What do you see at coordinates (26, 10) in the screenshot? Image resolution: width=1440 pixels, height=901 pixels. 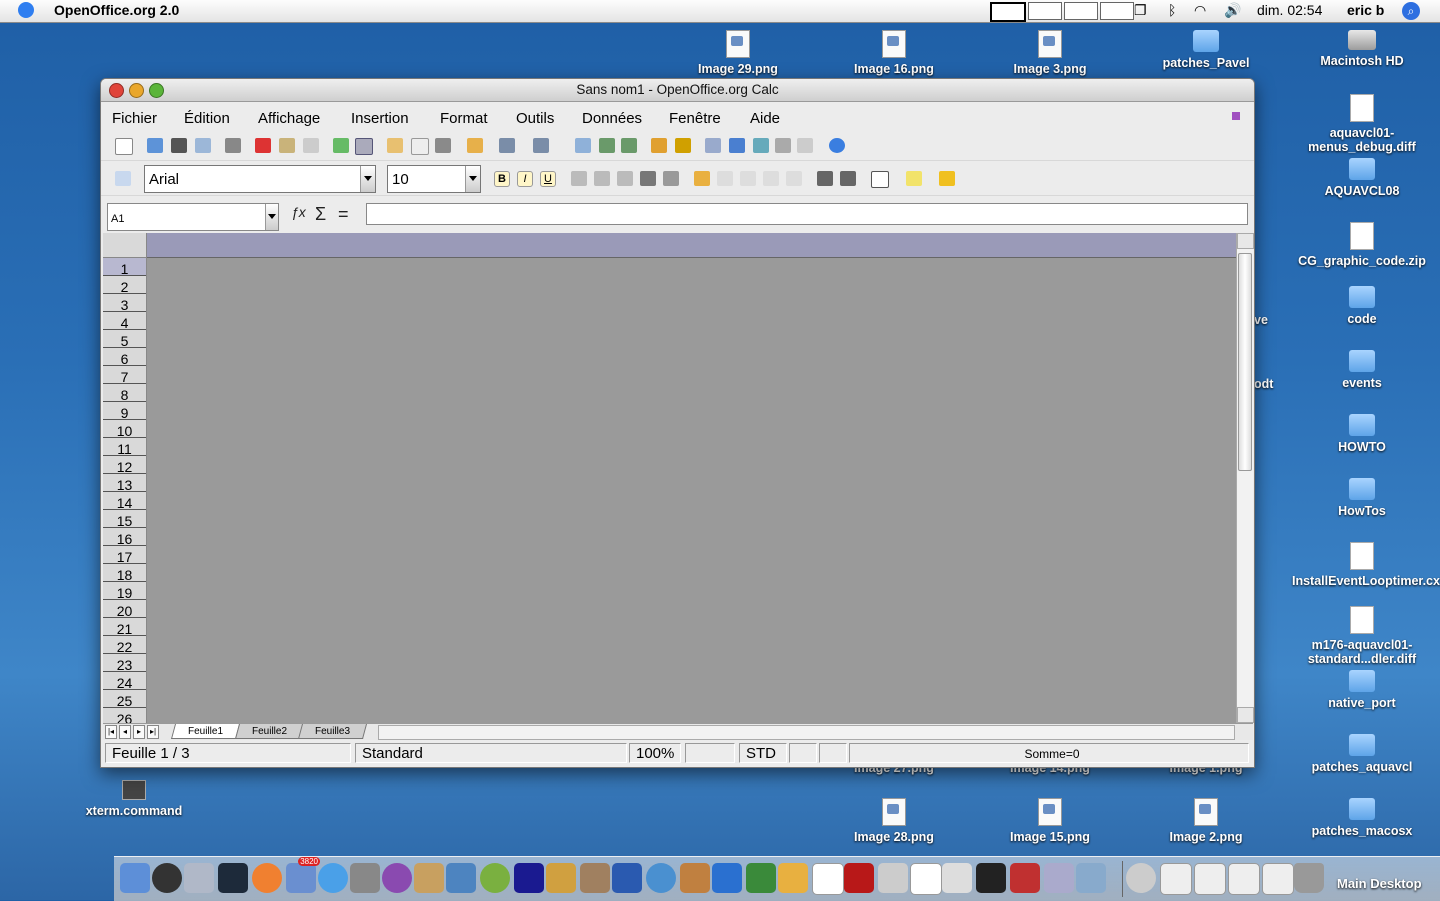 I see `apple-menu-icon` at bounding box center [26, 10].